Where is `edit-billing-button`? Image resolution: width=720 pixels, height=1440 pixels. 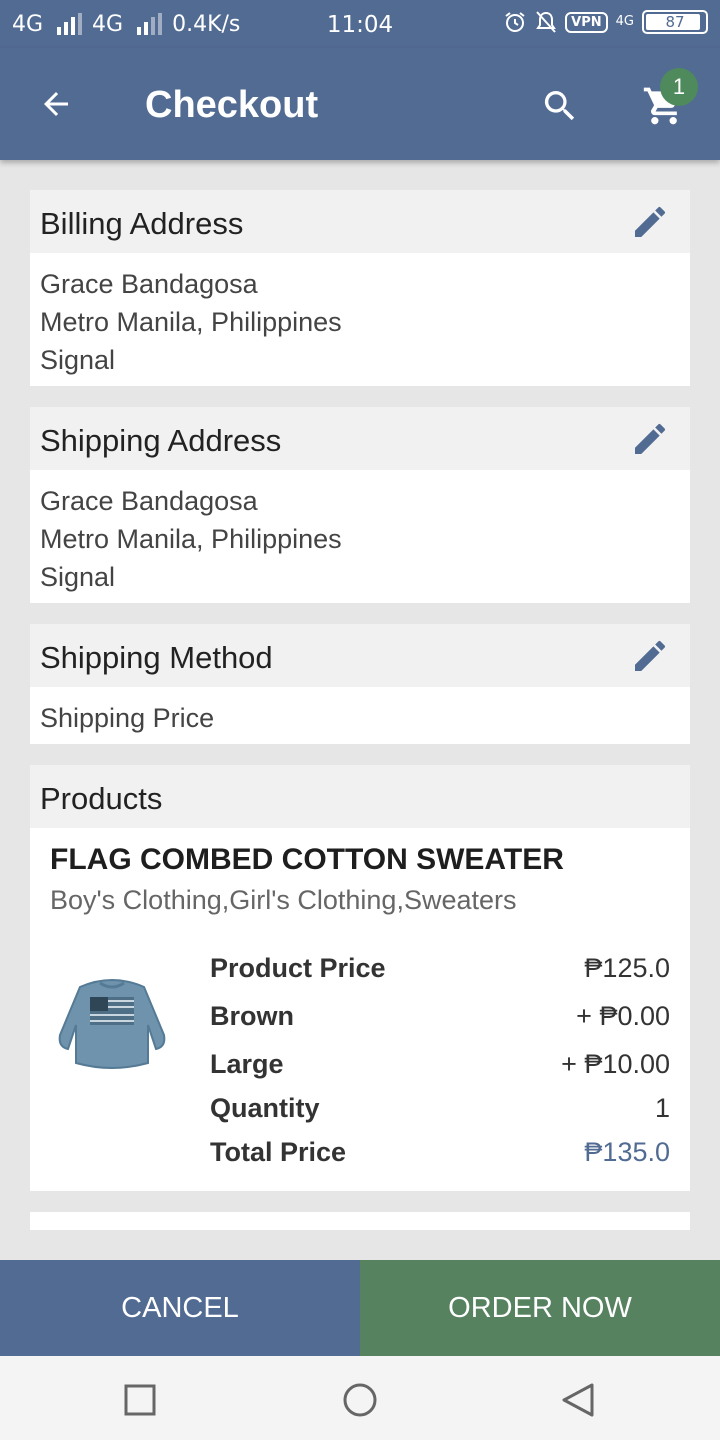
edit-billing-button is located at coordinates (650, 222).